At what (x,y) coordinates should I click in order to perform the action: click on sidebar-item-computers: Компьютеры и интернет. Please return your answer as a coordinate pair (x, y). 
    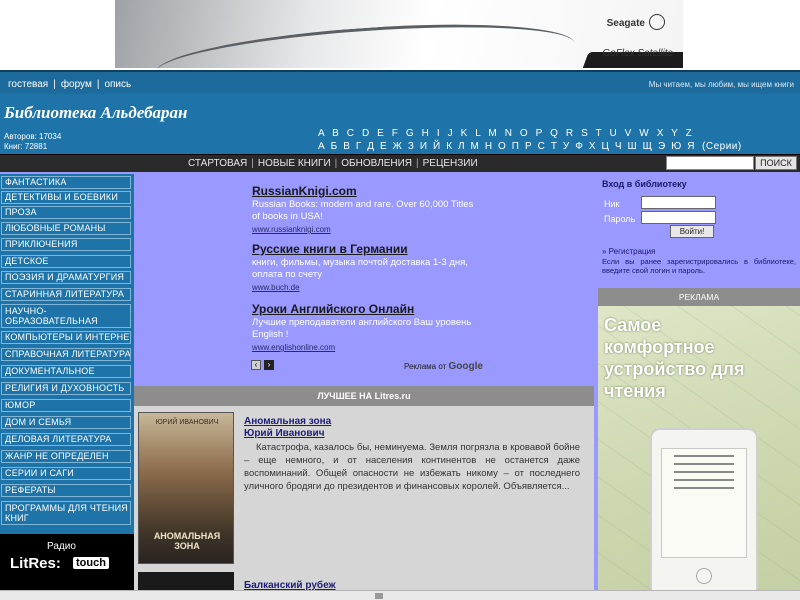
    Looking at the image, I should click on (66, 337).